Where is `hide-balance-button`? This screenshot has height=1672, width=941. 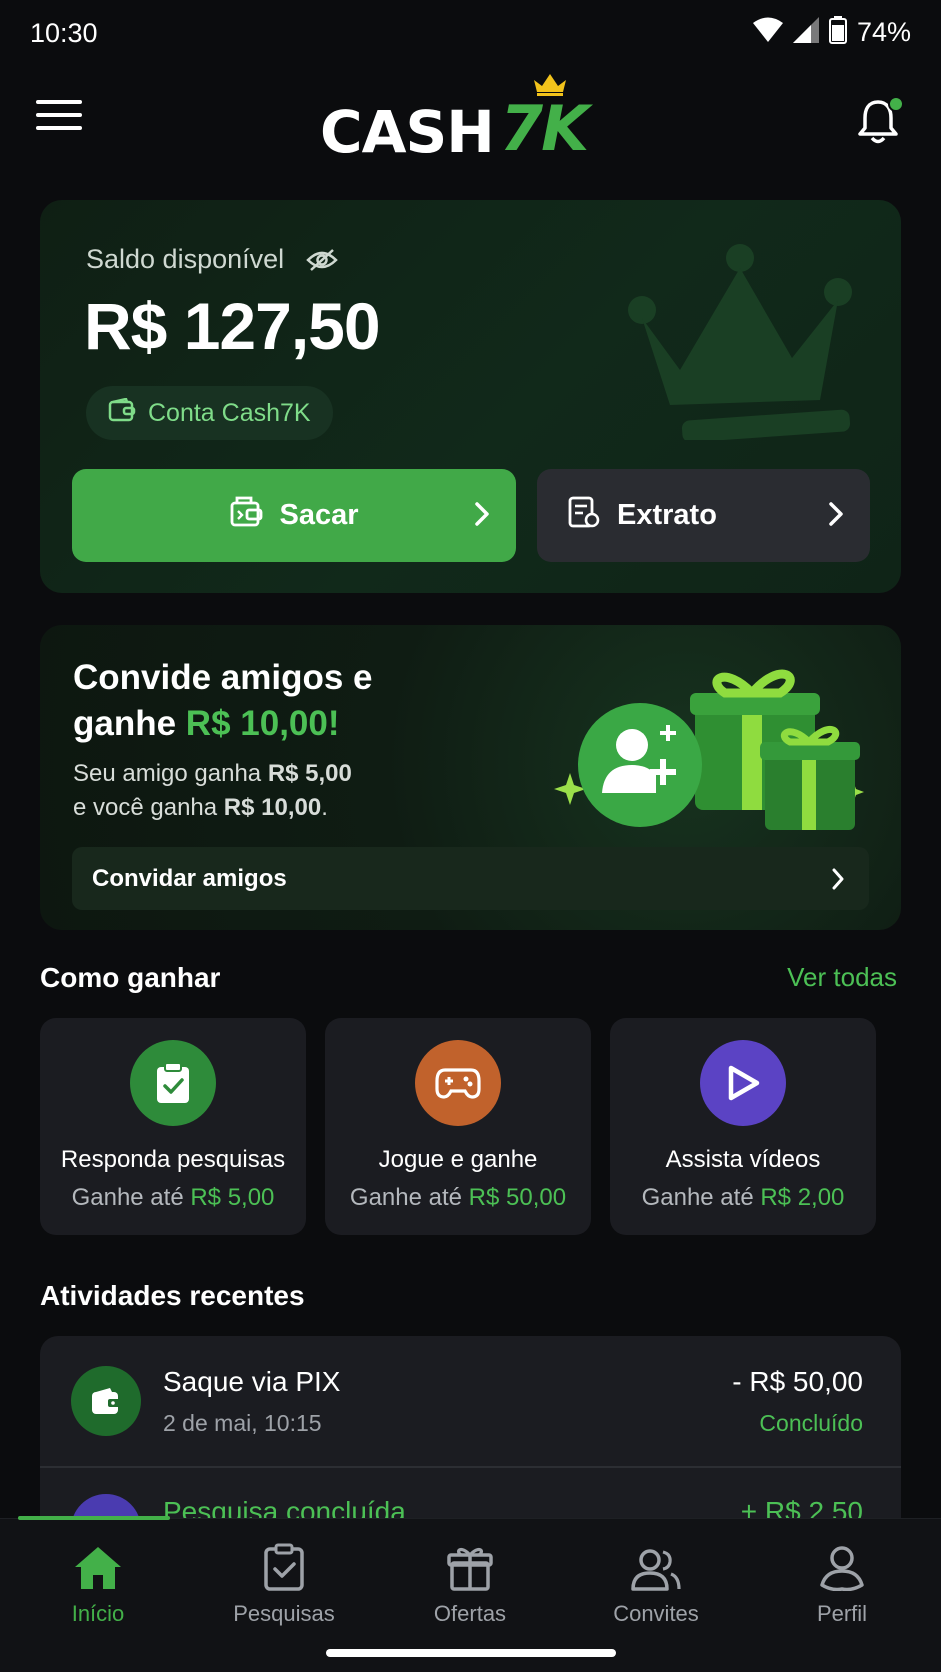
hide-balance-button is located at coordinates (322, 260).